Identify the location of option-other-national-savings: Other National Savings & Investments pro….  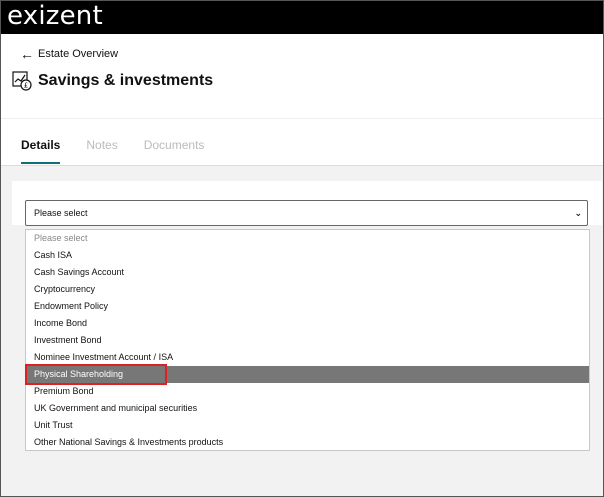
(307, 442).